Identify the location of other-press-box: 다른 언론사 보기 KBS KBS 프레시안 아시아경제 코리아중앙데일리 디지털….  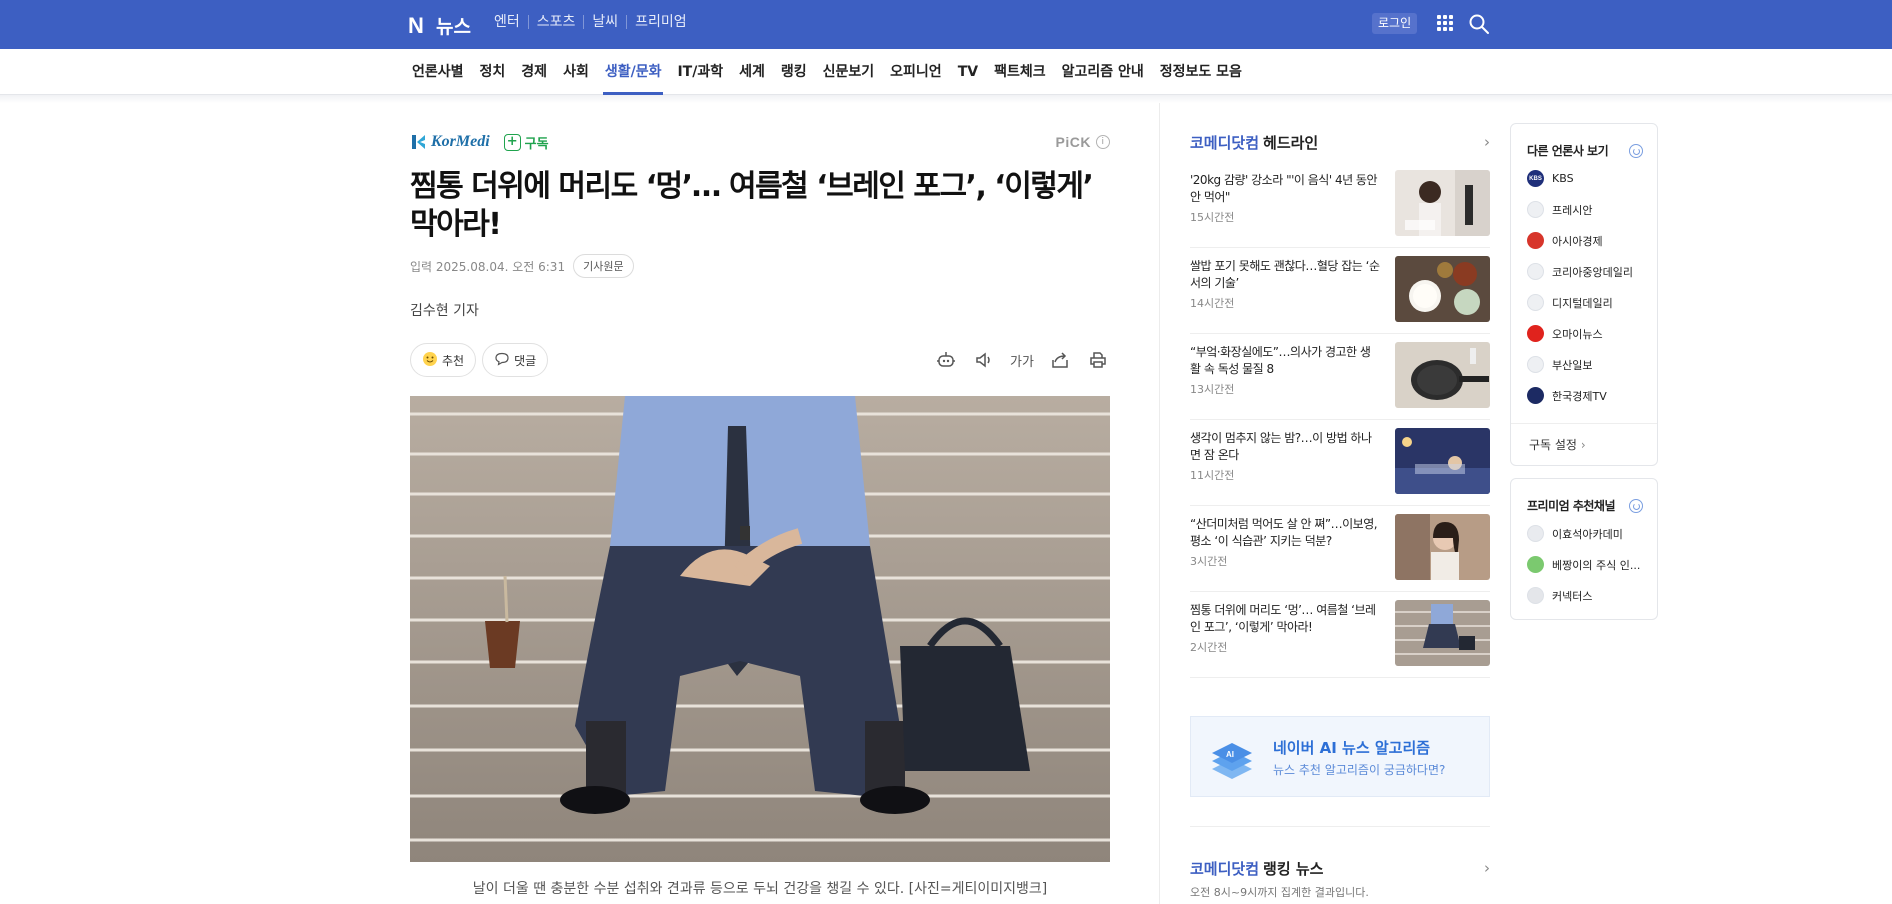
(1584, 294).